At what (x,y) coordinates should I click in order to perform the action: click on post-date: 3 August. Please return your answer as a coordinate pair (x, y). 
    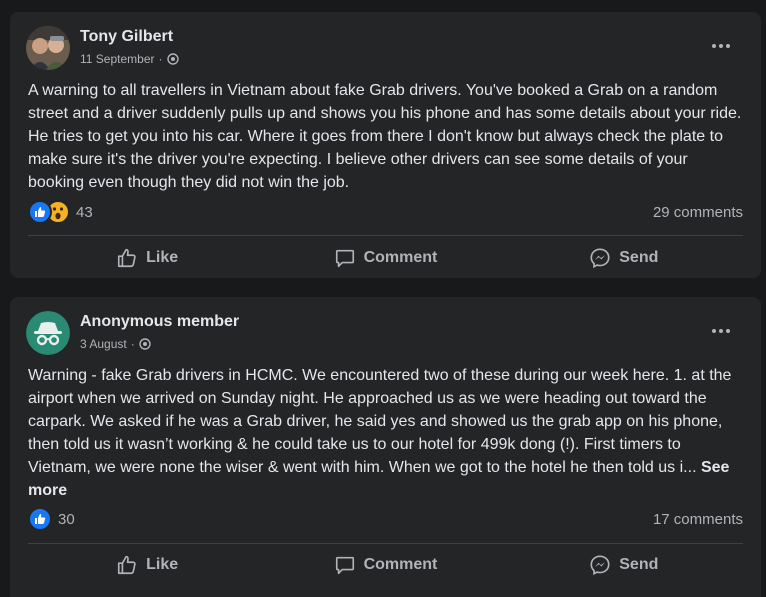
    Looking at the image, I should click on (103, 344).